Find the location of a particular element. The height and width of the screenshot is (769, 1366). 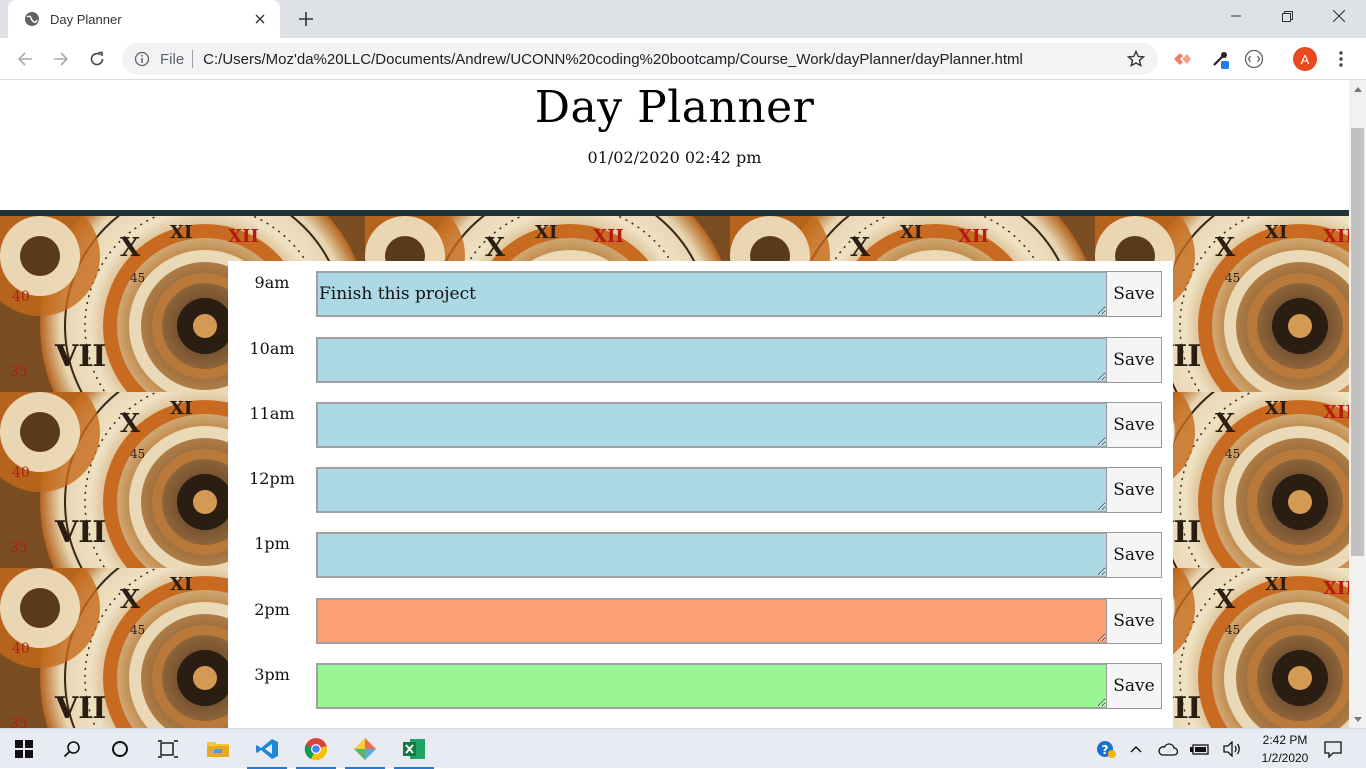

windows-start-icon is located at coordinates (24, 749).